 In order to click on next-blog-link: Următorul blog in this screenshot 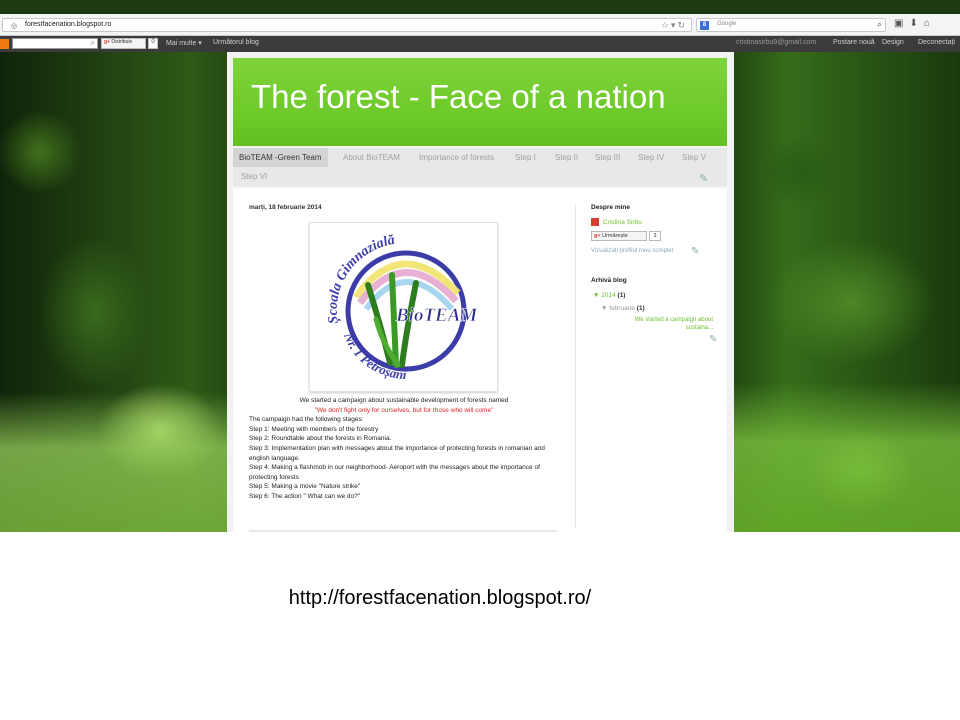, I will do `click(236, 42)`.